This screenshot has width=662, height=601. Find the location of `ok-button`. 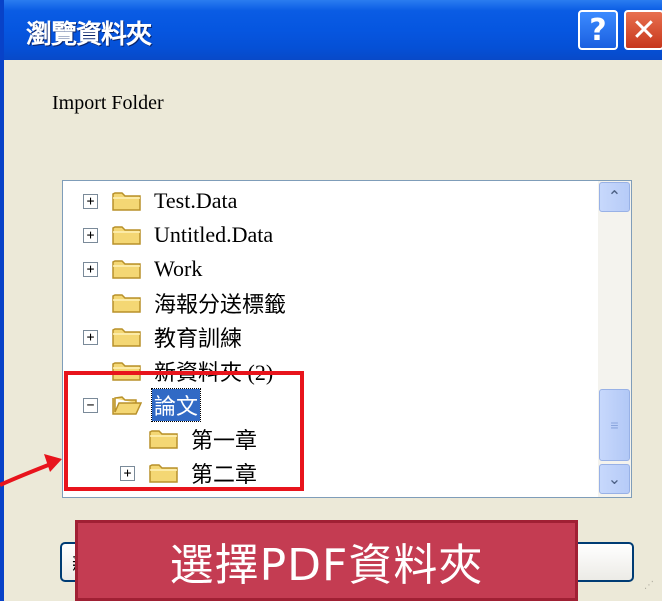

ok-button is located at coordinates (603, 562).